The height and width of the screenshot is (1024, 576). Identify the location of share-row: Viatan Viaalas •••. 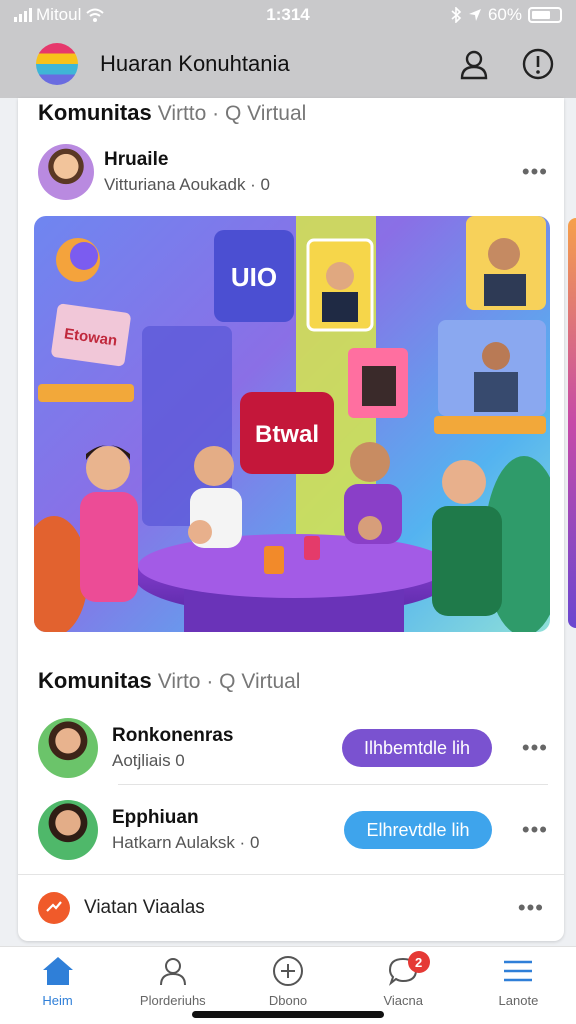
(291, 907).